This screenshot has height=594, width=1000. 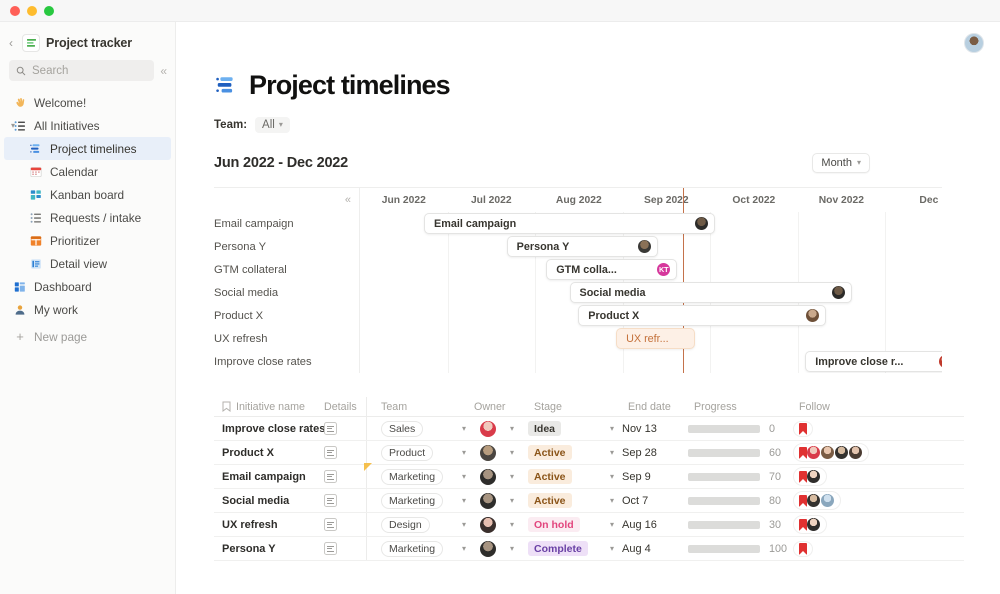 What do you see at coordinates (655, 525) in the screenshot?
I see `cell-end-date: Aug 16` at bounding box center [655, 525].